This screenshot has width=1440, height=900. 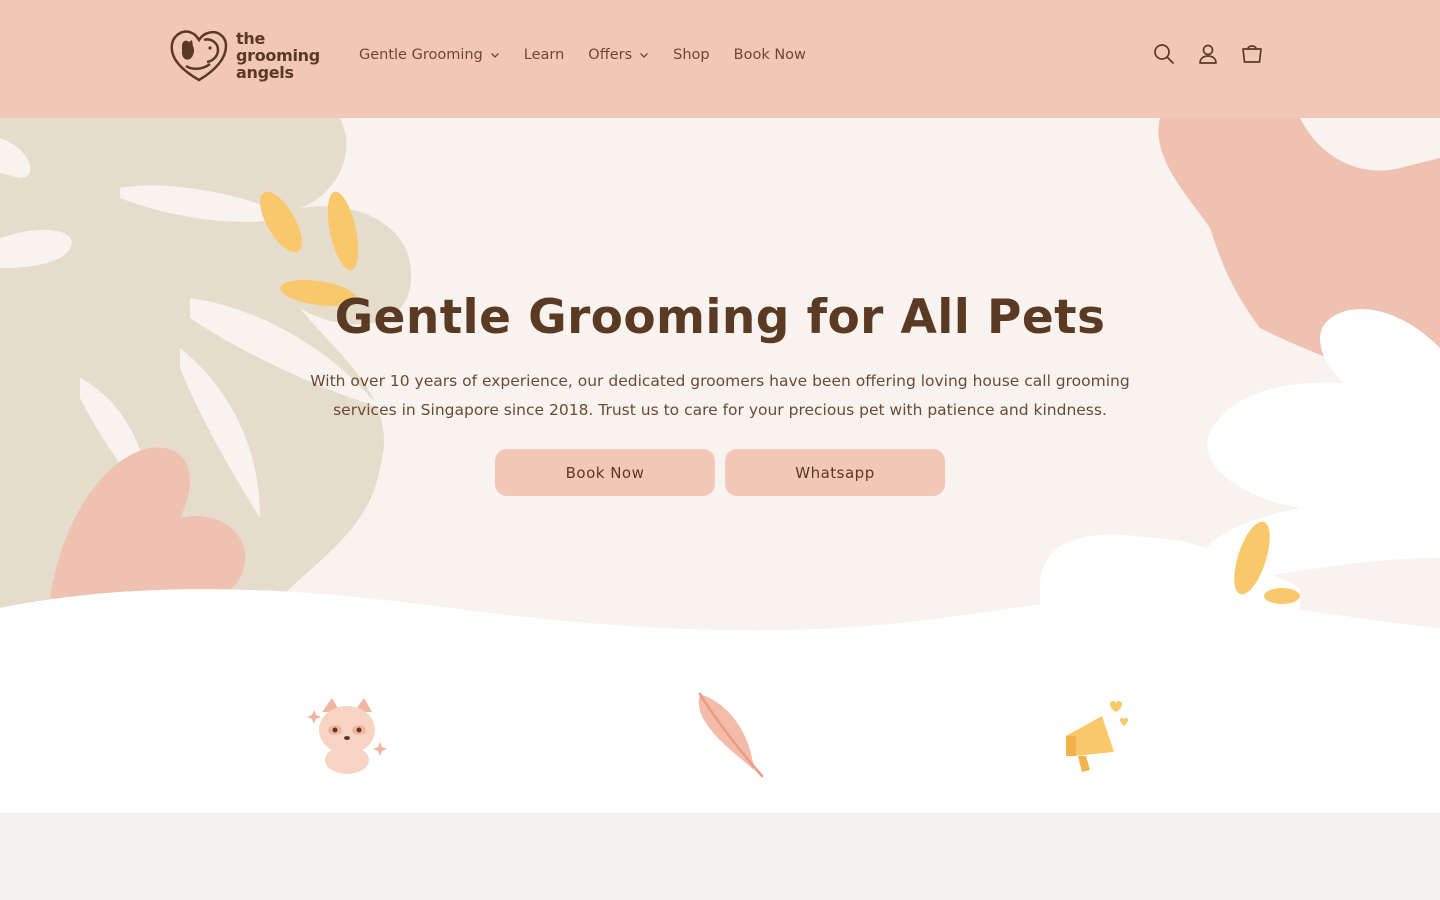 I want to click on search-icon, so click(x=1164, y=54).